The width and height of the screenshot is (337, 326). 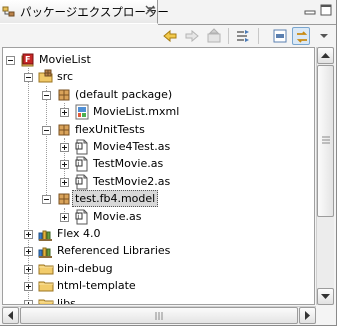 What do you see at coordinates (114, 251) in the screenshot?
I see `tree-item-label: Referenced Libraries` at bounding box center [114, 251].